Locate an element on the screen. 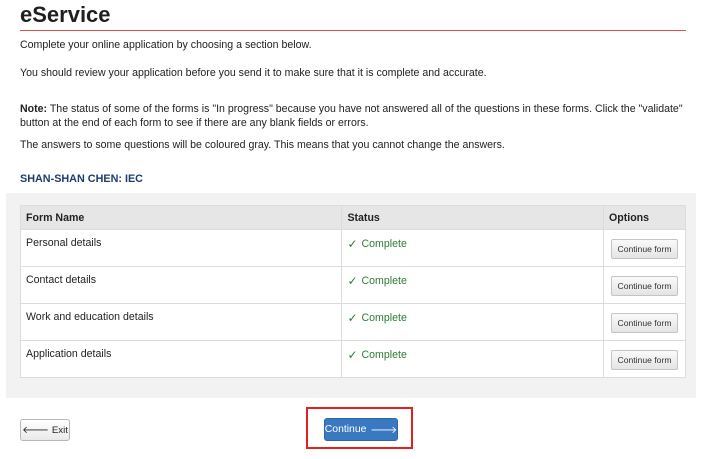 This screenshot has height=459, width=702. continue-button: Continue 🡒 is located at coordinates (361, 429).